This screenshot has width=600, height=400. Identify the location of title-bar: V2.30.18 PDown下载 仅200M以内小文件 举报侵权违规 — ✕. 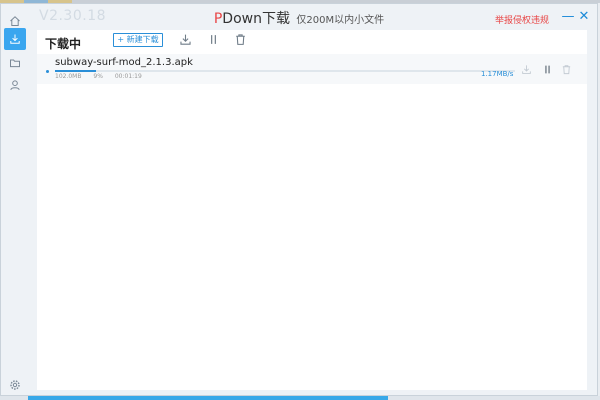
(299, 17).